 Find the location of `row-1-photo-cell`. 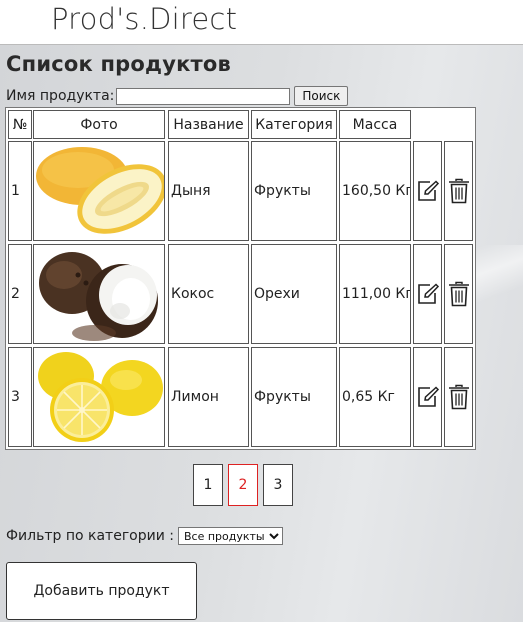

row-1-photo-cell is located at coordinates (99, 191).